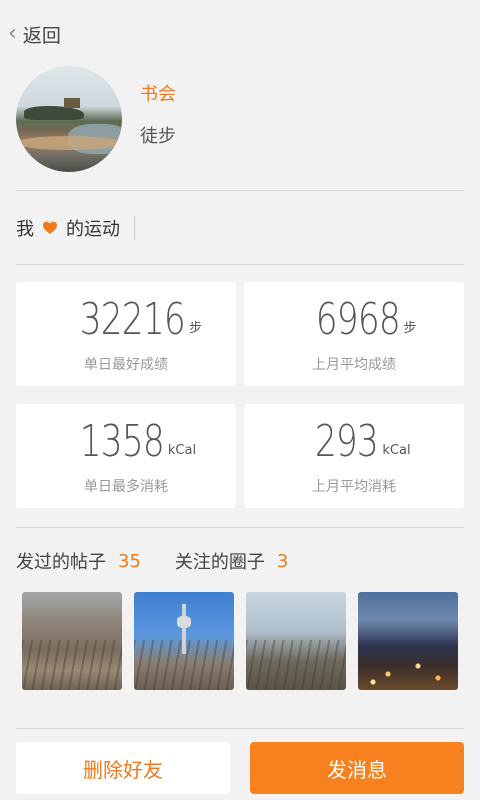 This screenshot has height=800, width=480. I want to click on circles-count: 3, so click(282, 561).